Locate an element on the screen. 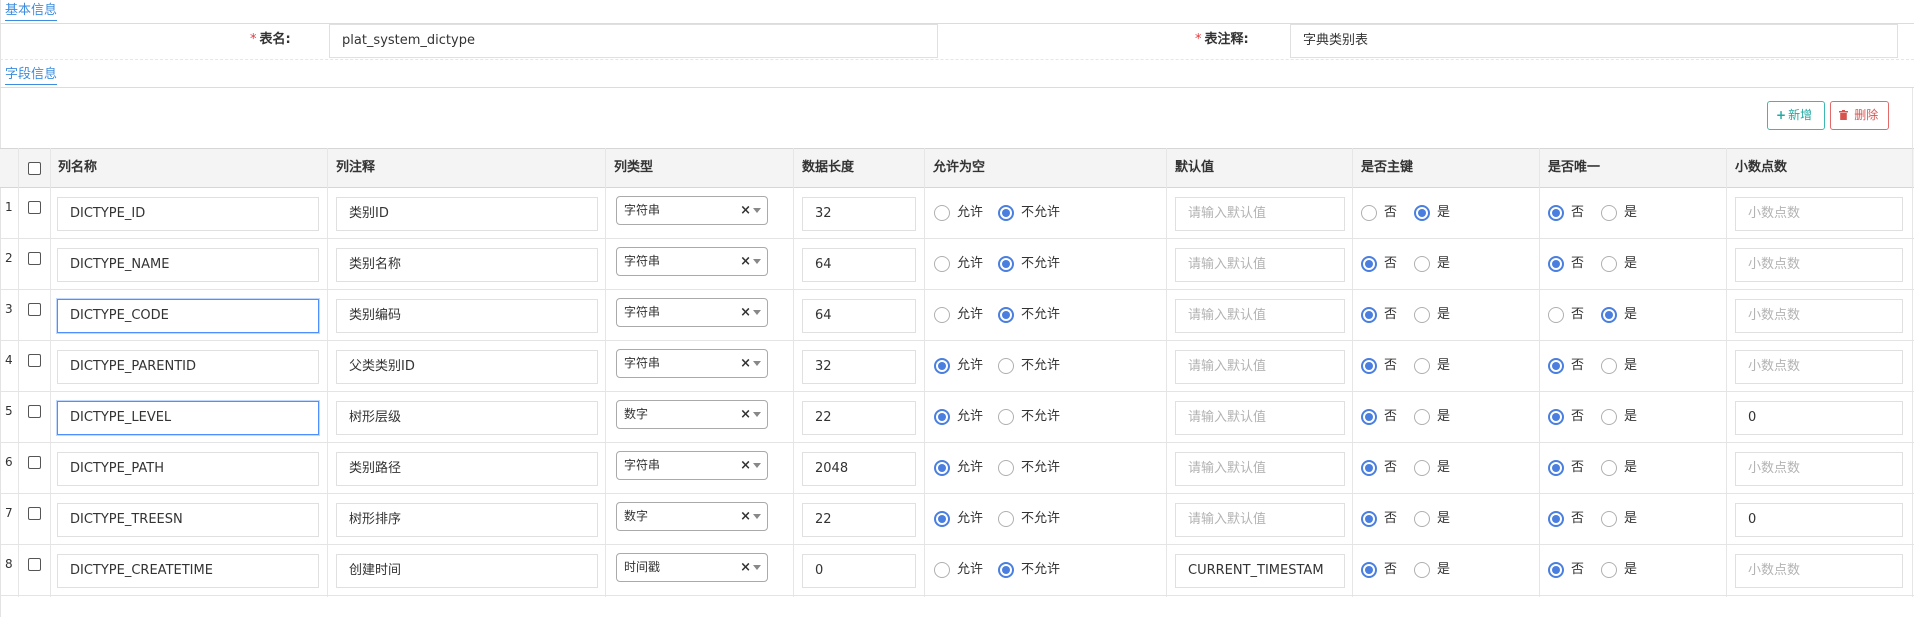  column-name-input: DICTYPE_ID is located at coordinates (188, 214).